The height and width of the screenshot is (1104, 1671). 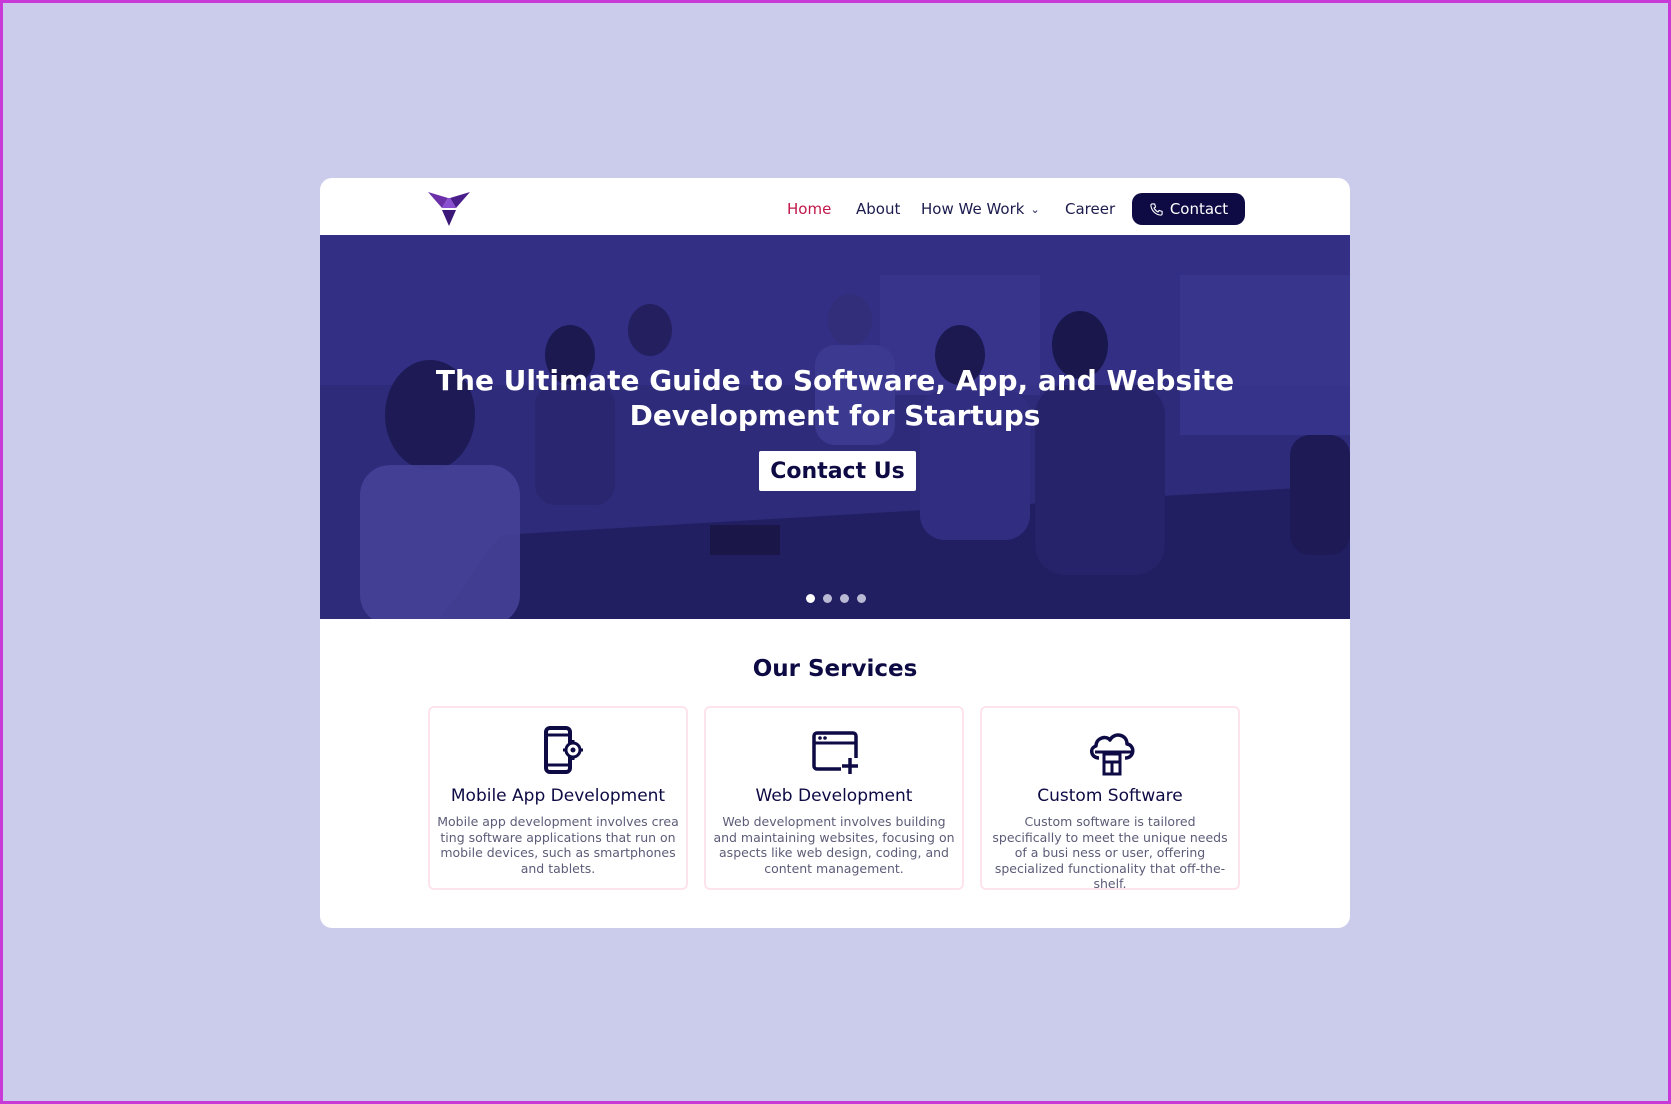 I want to click on service-title: Web Development, so click(x=834, y=796).